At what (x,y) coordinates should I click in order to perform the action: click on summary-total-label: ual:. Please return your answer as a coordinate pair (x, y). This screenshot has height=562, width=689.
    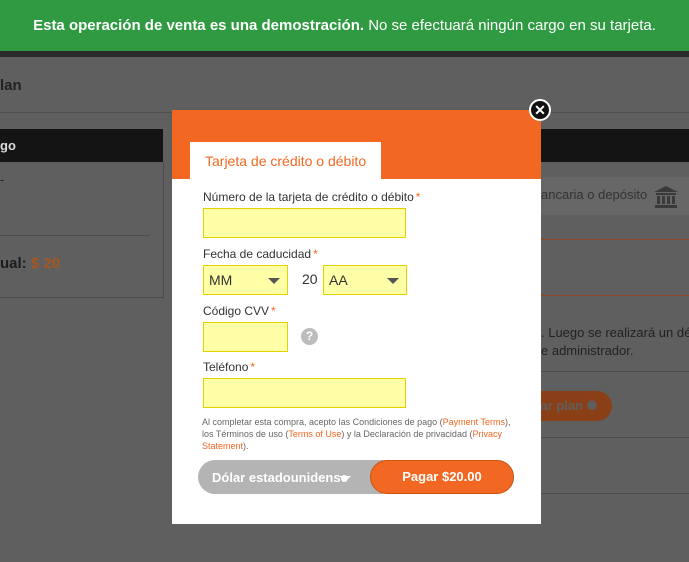
    Looking at the image, I should click on (13, 263).